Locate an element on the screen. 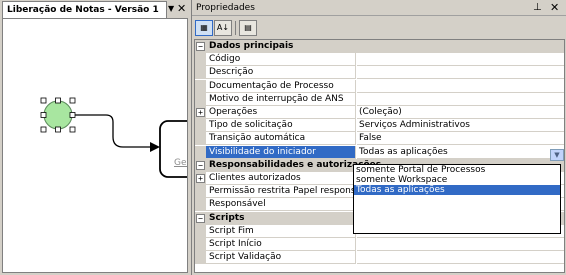  property-row: Script Início is located at coordinates (379, 244).